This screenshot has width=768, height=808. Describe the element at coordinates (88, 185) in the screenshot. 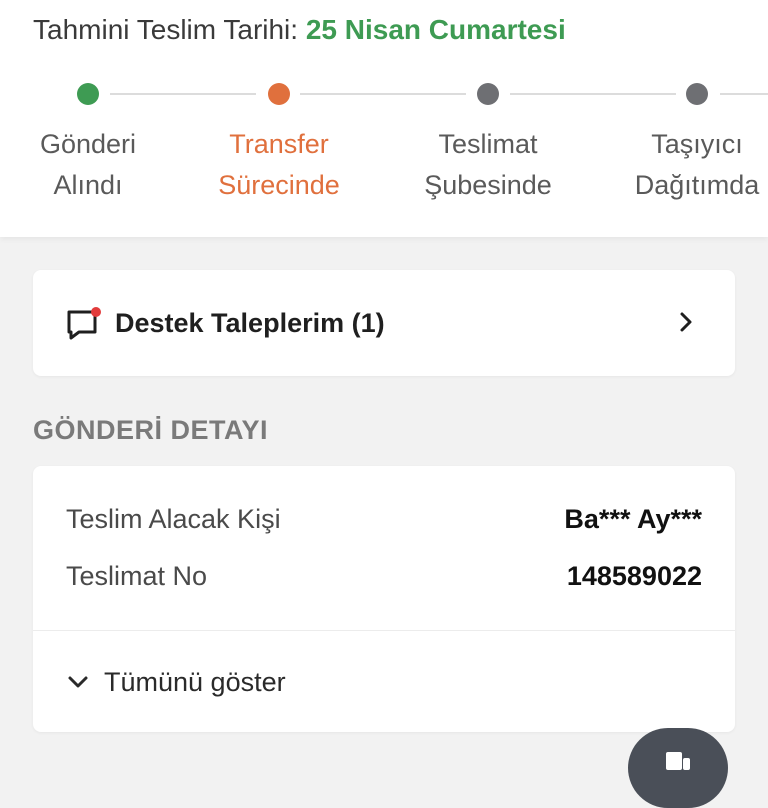

I see `step-label-line: Alındı` at that location.